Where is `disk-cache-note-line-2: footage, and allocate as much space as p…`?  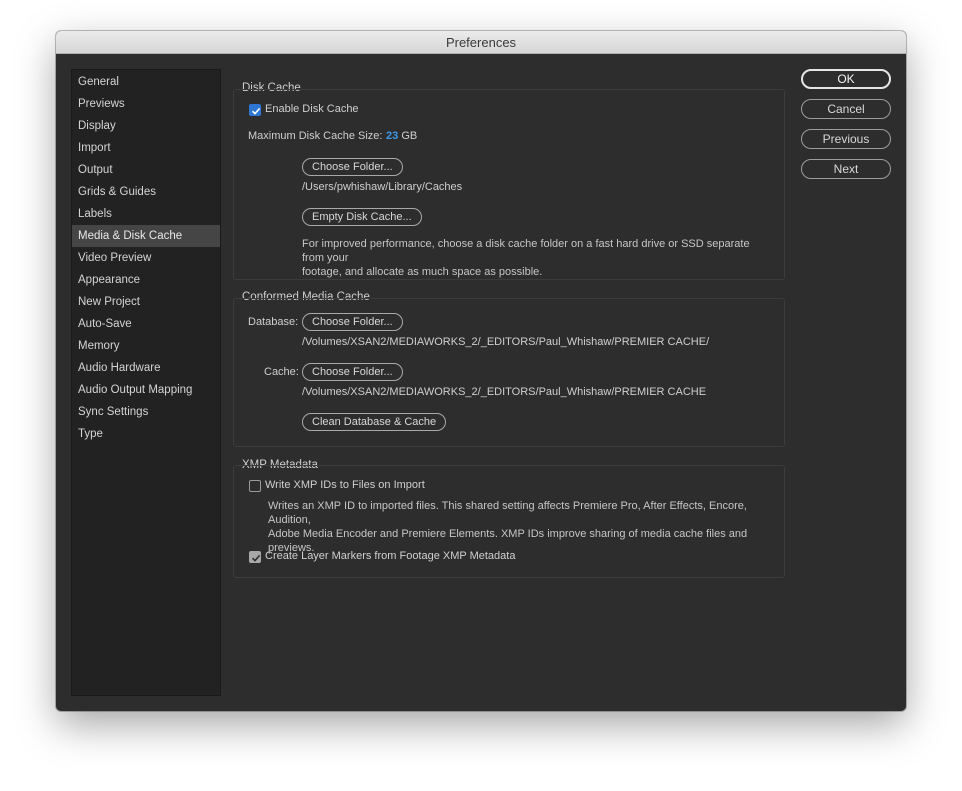
disk-cache-note-line-2: footage, and allocate as much space as p… is located at coordinates (422, 272).